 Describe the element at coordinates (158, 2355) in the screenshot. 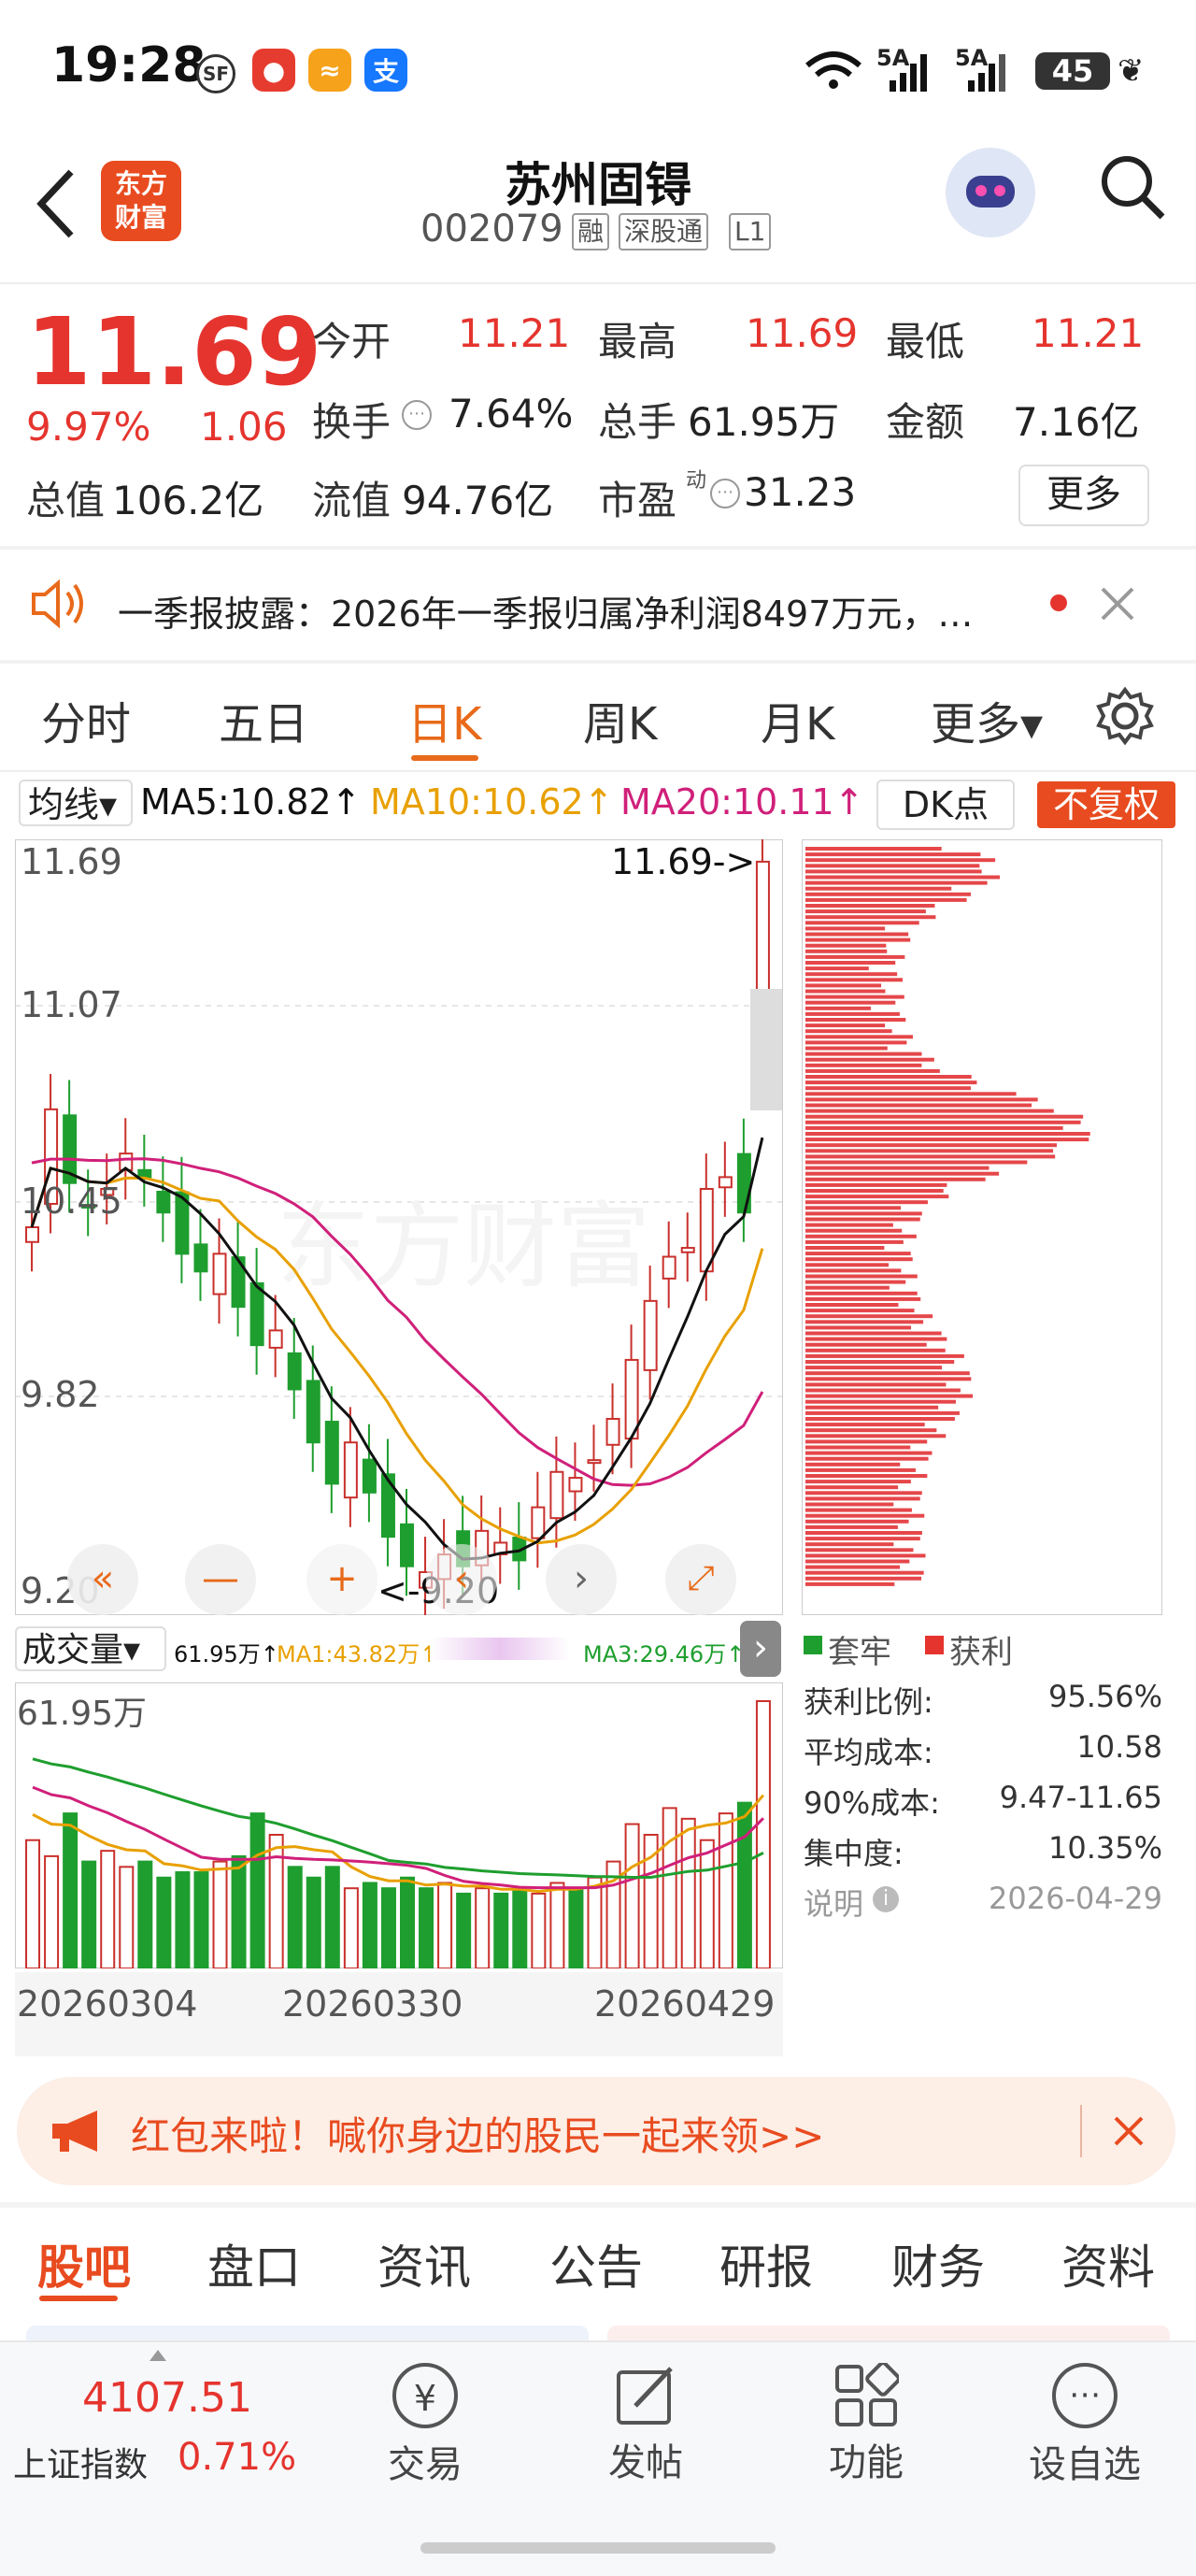

I see `caret-up-icon` at that location.